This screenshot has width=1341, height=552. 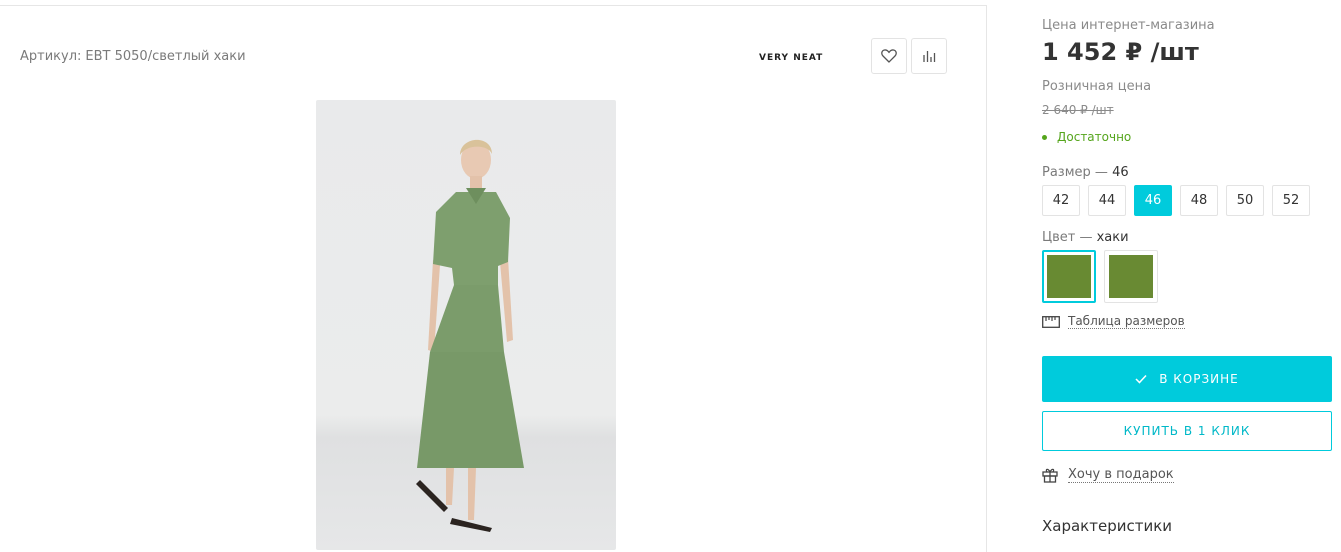 I want to click on gift-wish-link: Хочу в подарок, so click(x=1108, y=475).